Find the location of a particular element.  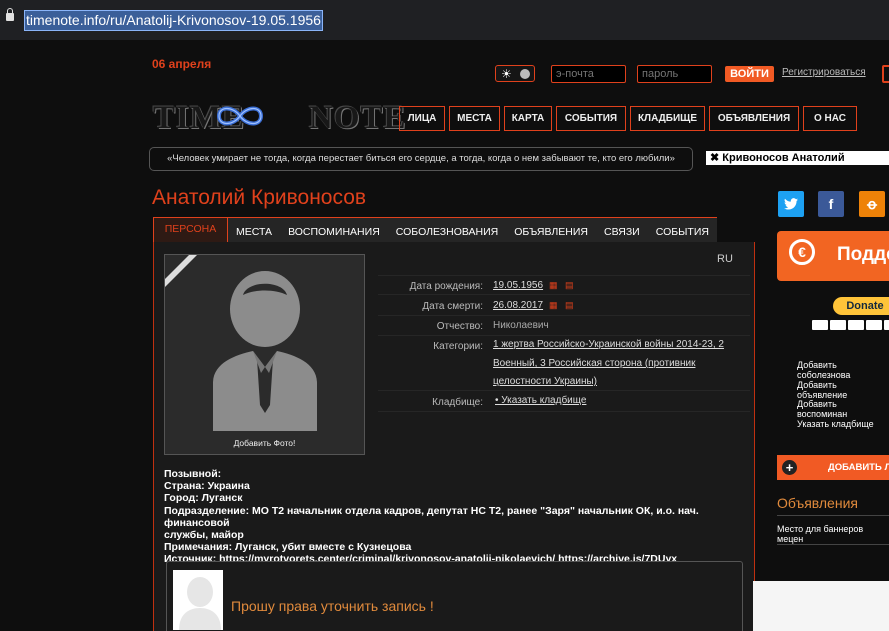

support-banner: € Подде is located at coordinates (833, 256).